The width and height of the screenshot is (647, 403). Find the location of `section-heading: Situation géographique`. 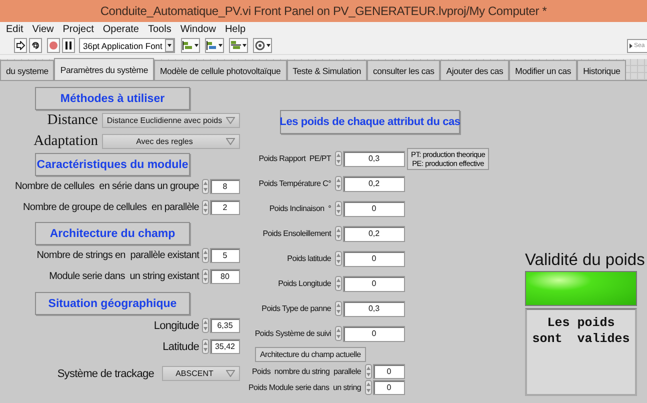

section-heading: Situation géographique is located at coordinates (112, 303).